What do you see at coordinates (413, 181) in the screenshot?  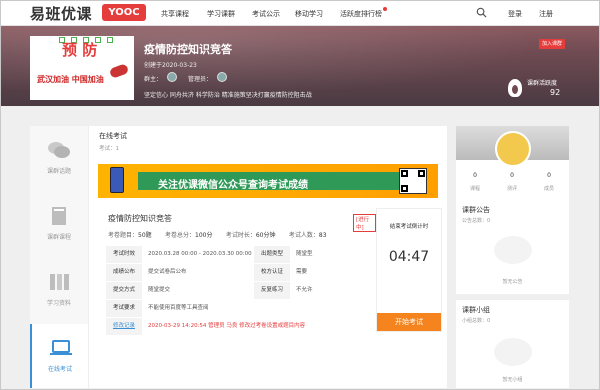 I see `qr-code-icon` at bounding box center [413, 181].